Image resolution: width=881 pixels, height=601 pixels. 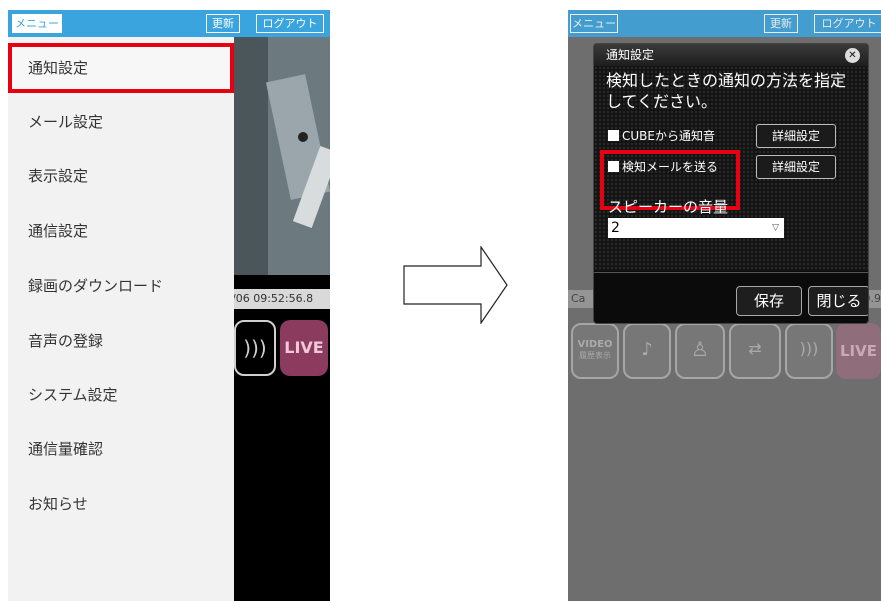 What do you see at coordinates (615, 228) in the screenshot?
I see `volume-value: 2` at bounding box center [615, 228].